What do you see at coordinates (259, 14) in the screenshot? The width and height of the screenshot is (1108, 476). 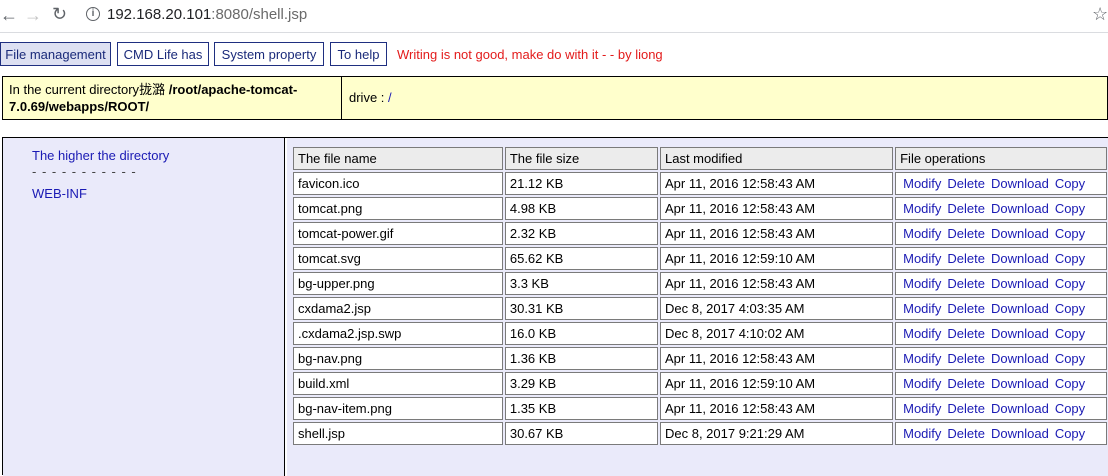 I see `url-rest: :8080/shell.jsp` at bounding box center [259, 14].